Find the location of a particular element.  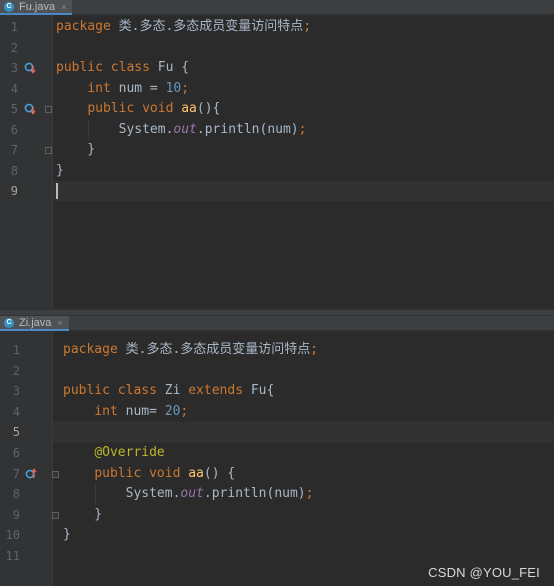

code-line-4: 4 int num= 20; is located at coordinates (277, 412).